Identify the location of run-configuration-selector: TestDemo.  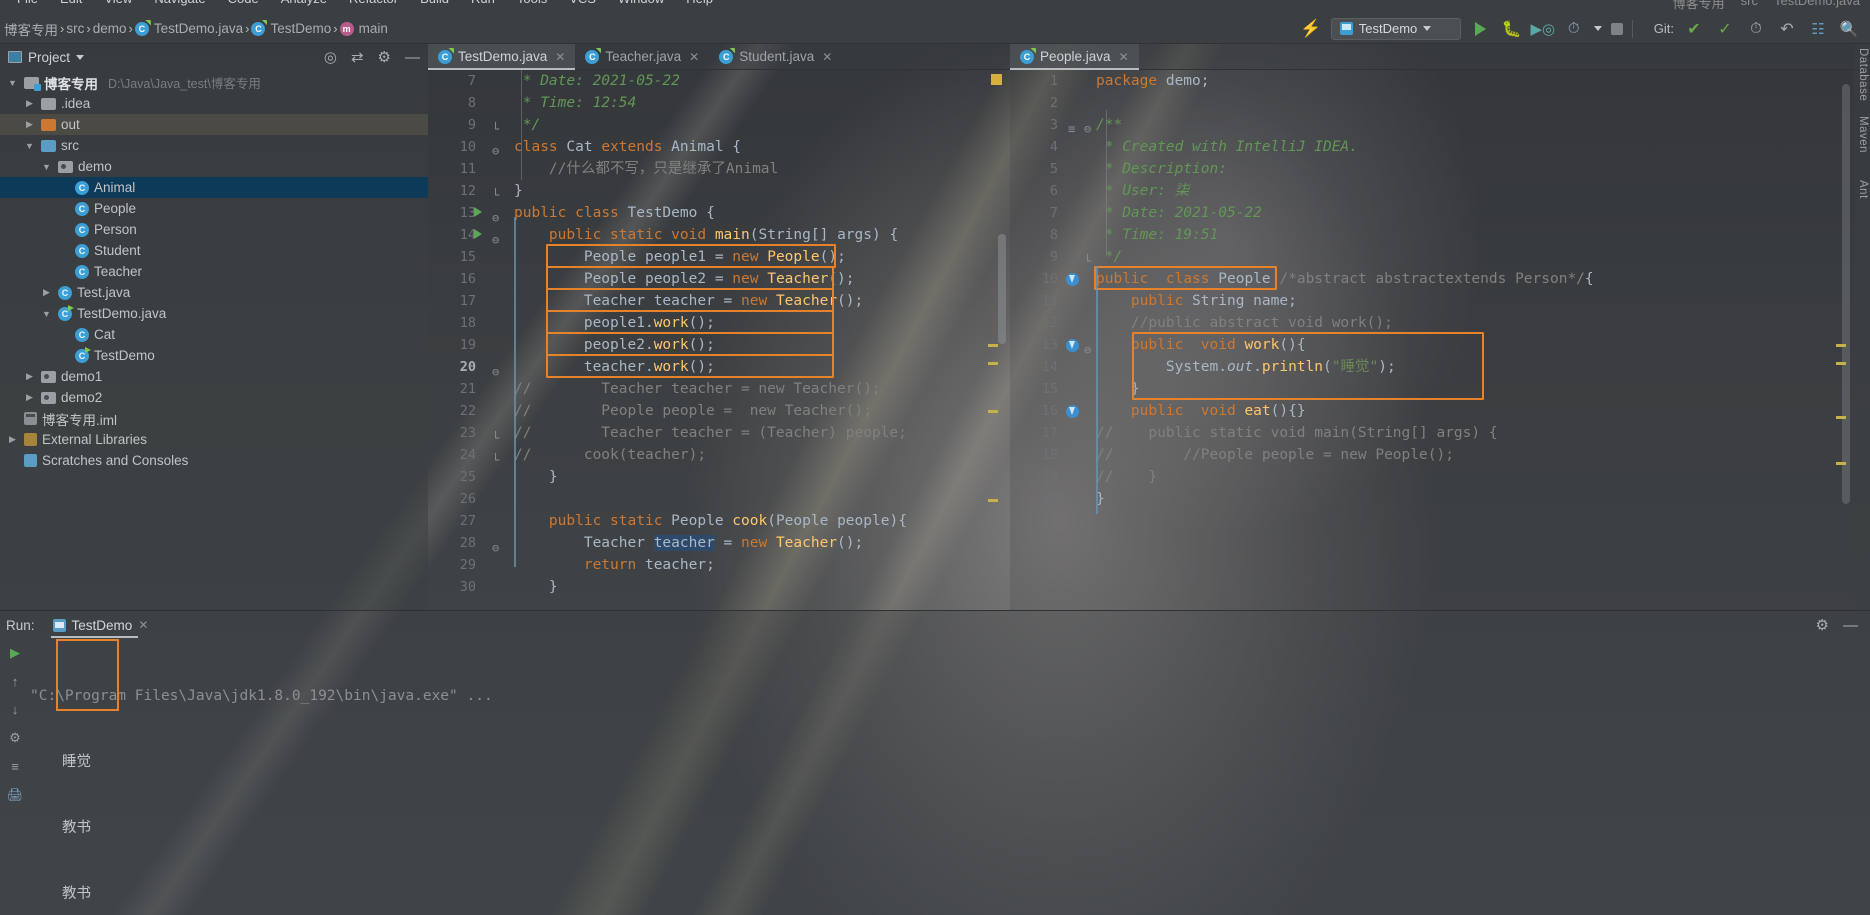
(1395, 28).